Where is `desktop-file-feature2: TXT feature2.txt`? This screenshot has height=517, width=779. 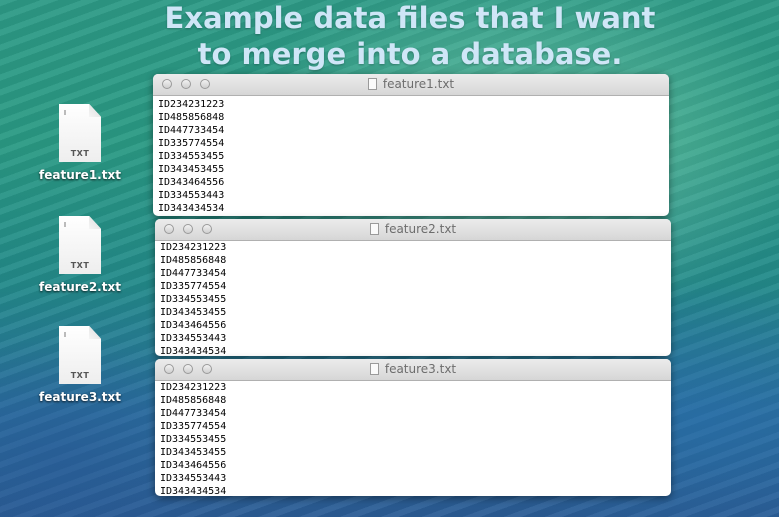 desktop-file-feature2: TXT feature2.txt is located at coordinates (80, 255).